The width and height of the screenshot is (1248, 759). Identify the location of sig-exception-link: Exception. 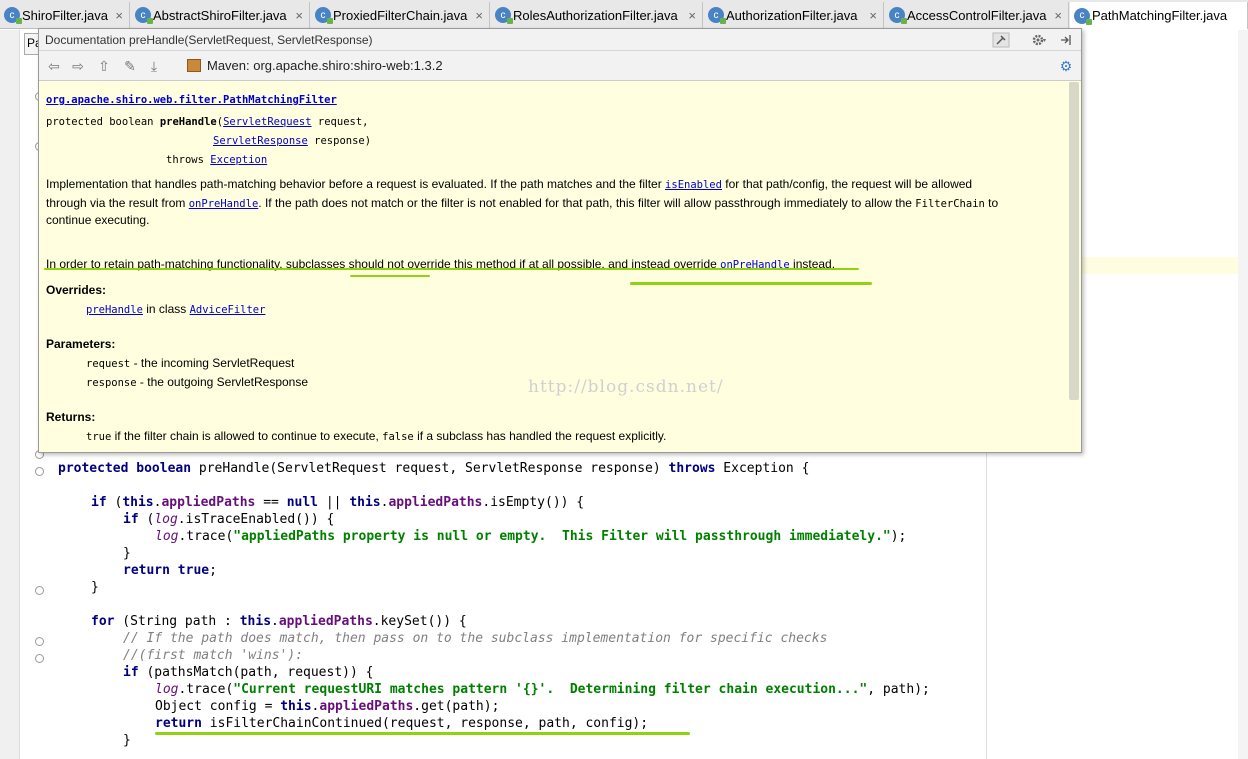
(238, 160).